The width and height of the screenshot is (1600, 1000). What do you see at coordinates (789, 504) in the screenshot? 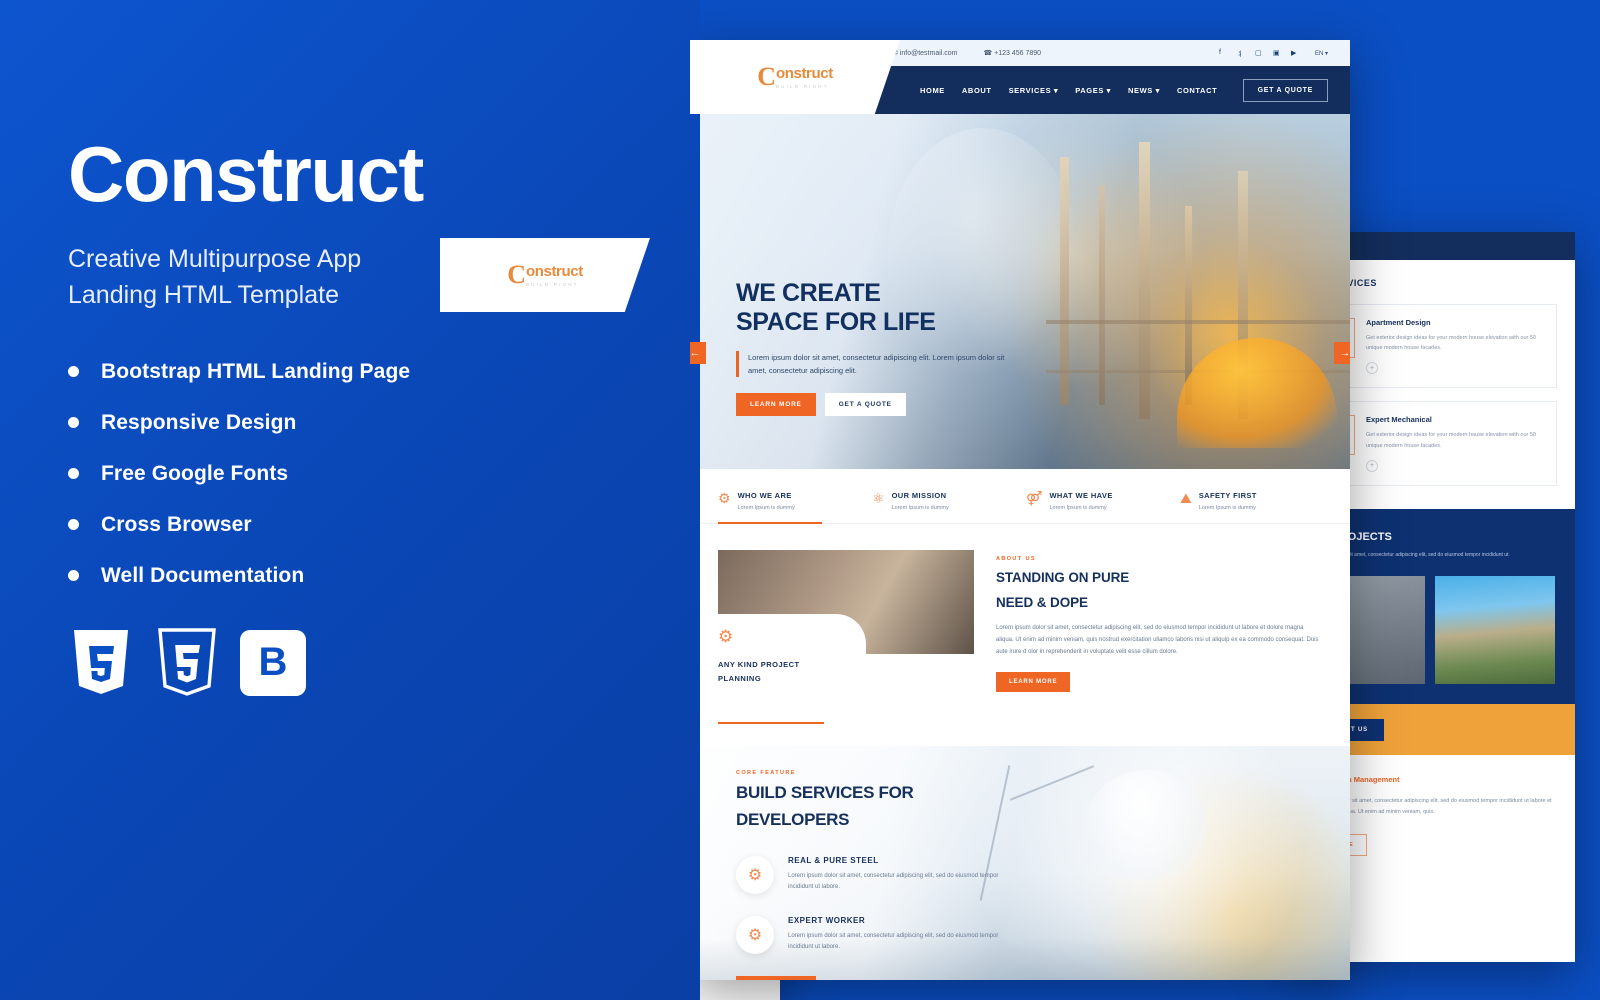
I see `tab-who-we-are: ⚙ WHO WE ARE Lorem Ipsum is dummy` at bounding box center [789, 504].